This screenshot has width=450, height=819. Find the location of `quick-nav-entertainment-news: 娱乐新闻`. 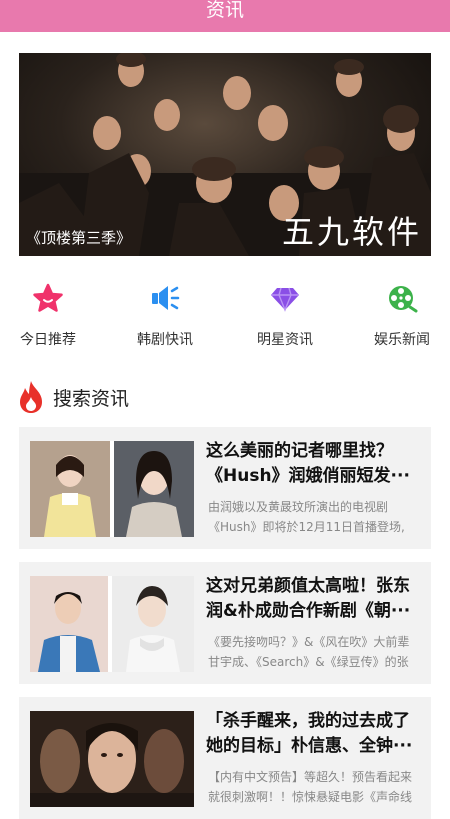

quick-nav-entertainment-news: 娱乐新闻 is located at coordinates (402, 315).